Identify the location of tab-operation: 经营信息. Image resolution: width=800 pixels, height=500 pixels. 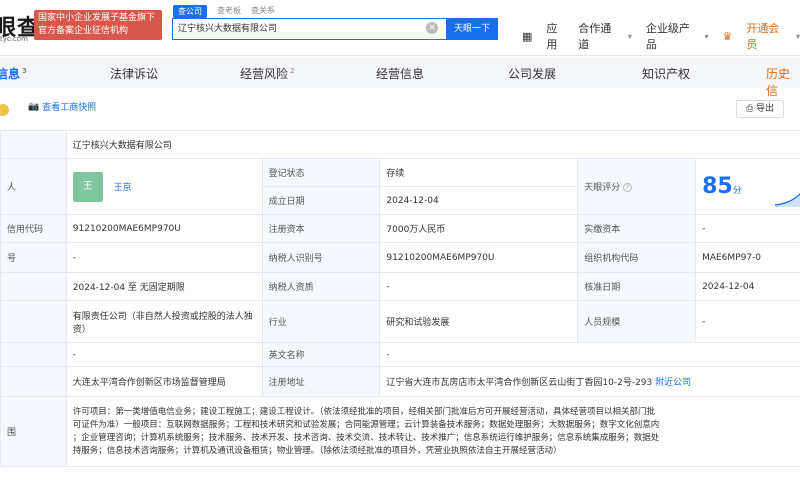
(400, 73).